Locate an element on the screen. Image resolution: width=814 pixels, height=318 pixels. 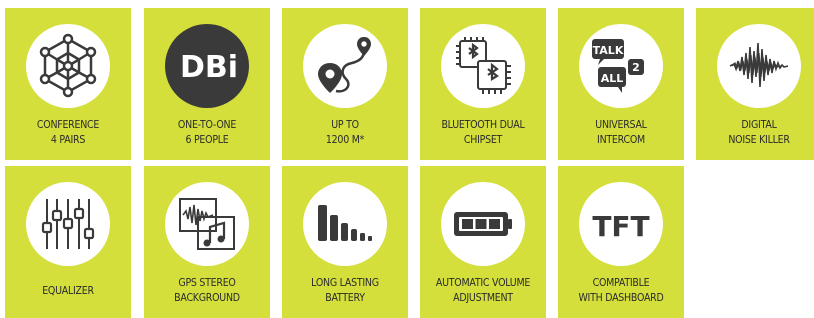
feature-label: ONE-TO-ONE 6 PEOPLE is located at coordinates (207, 132).